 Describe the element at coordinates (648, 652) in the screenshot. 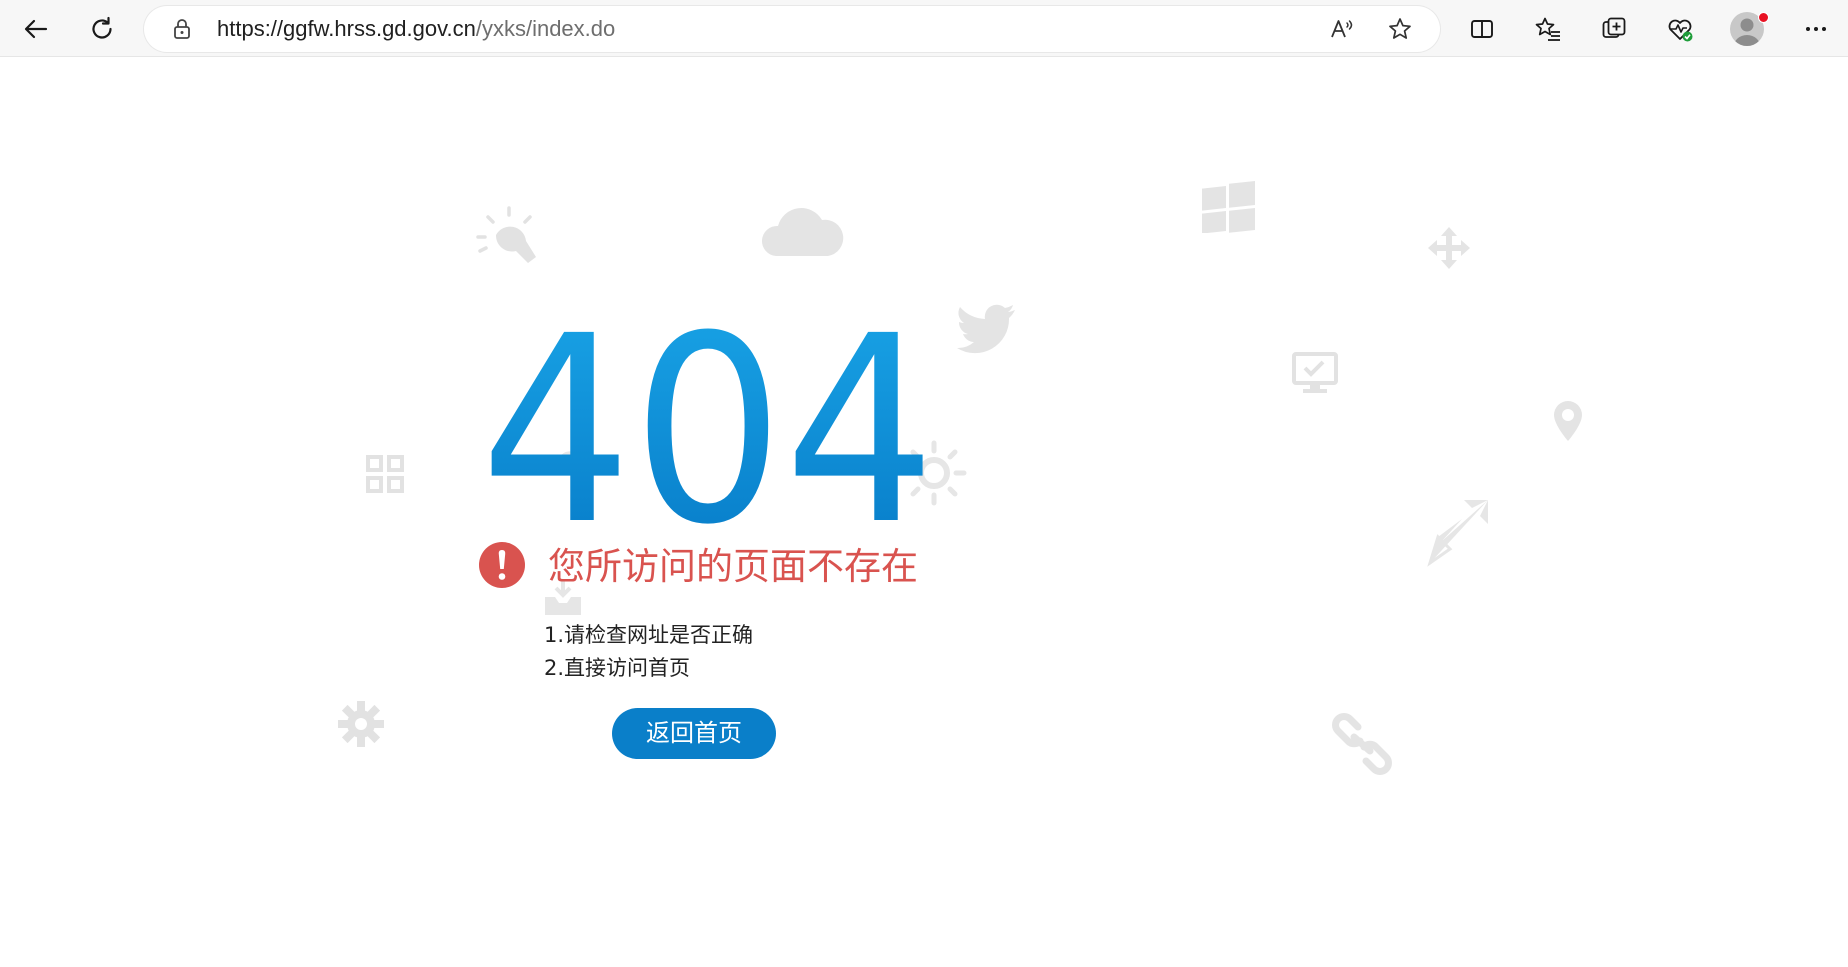

I see `hint-list: 1.请检查网址是否正确 2.直接访问首页` at that location.